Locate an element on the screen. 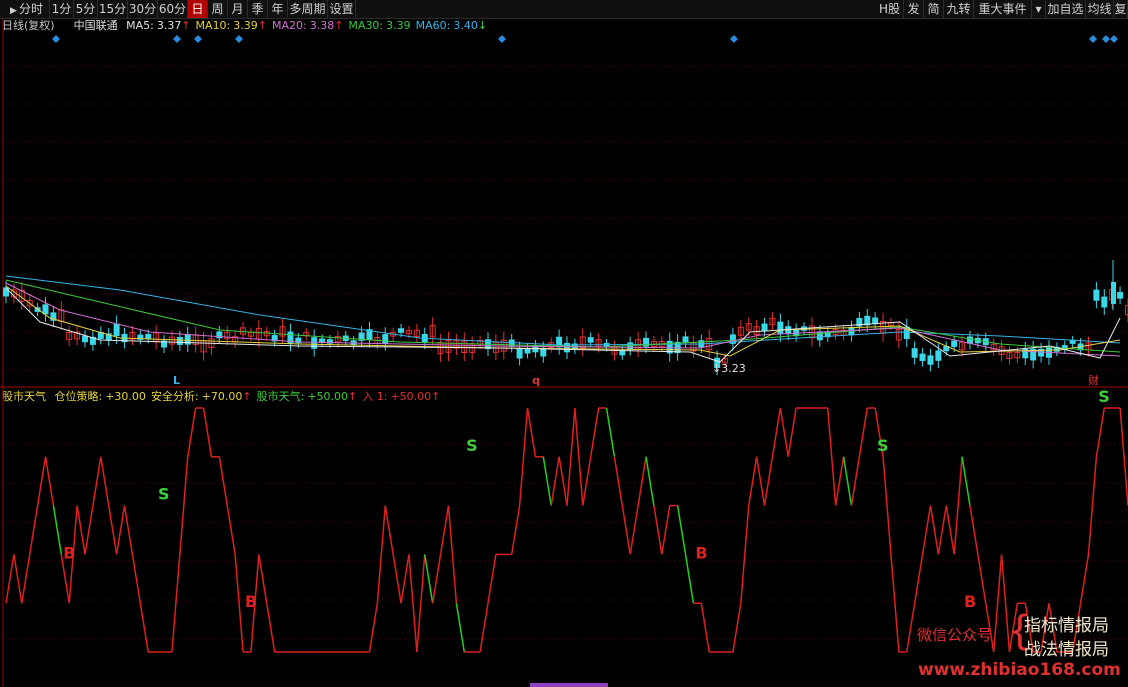  marker-label: L is located at coordinates (176, 380).